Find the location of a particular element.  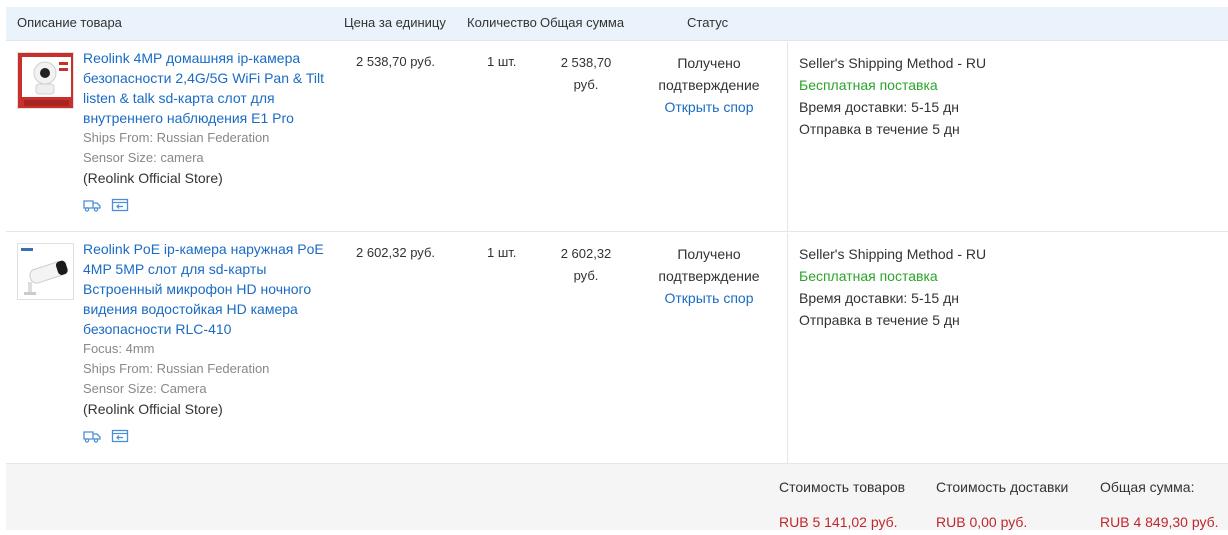

column-header-description: Описание товара is located at coordinates (69, 22).